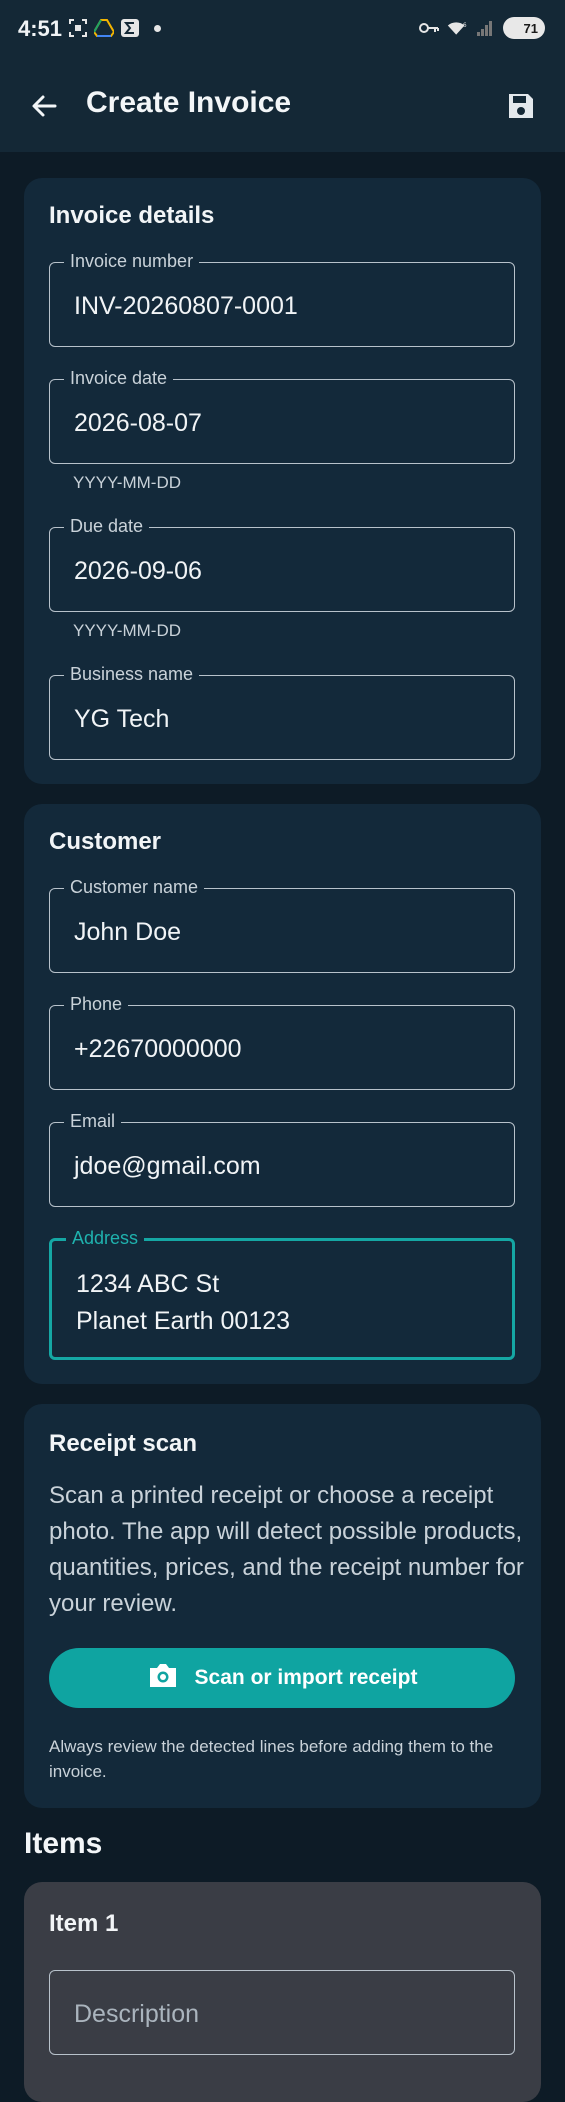 This screenshot has width=565, height=2102. I want to click on business-name-field: Business name YG Tech, so click(282, 712).